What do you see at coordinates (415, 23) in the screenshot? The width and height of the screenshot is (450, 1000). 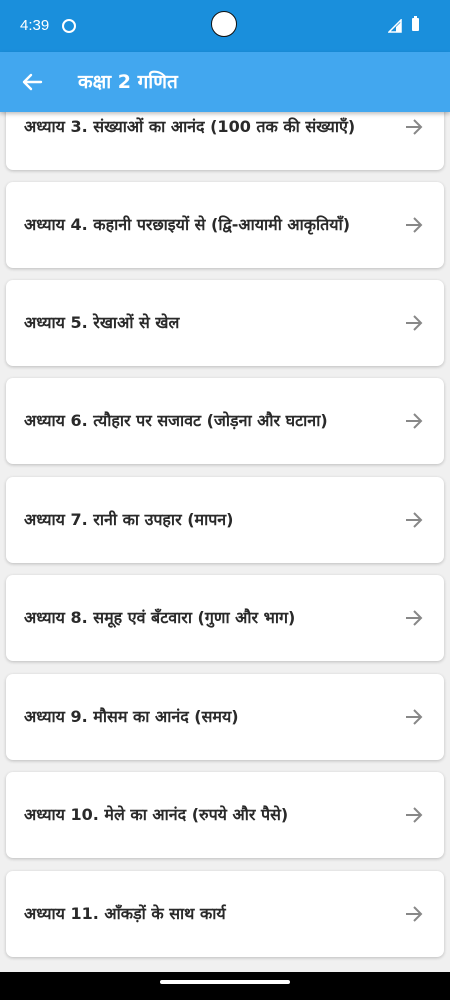 I see `battery-icon` at bounding box center [415, 23].